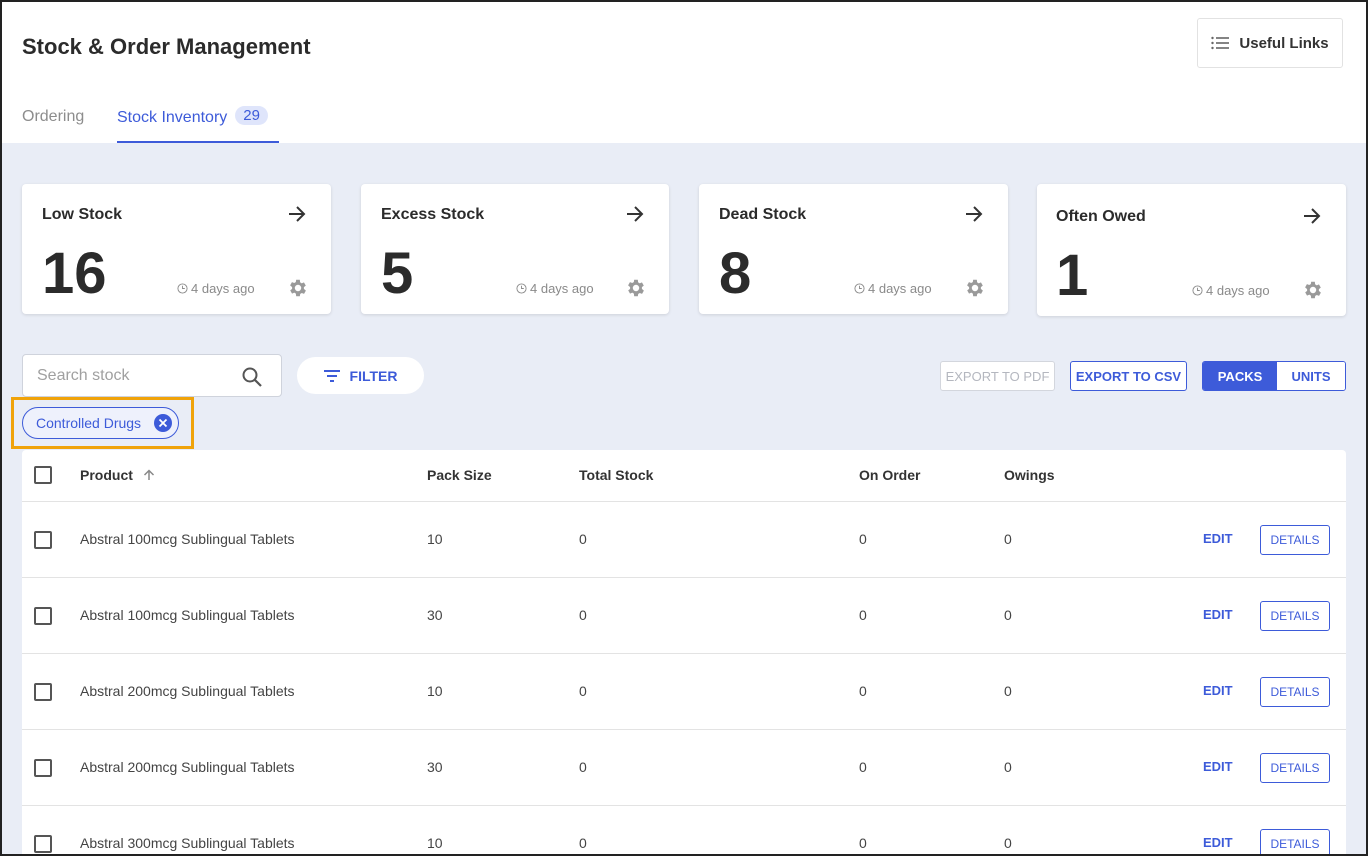 The height and width of the screenshot is (856, 1368). Describe the element at coordinates (149, 475) in the screenshot. I see `sort-ascending-icon` at that location.